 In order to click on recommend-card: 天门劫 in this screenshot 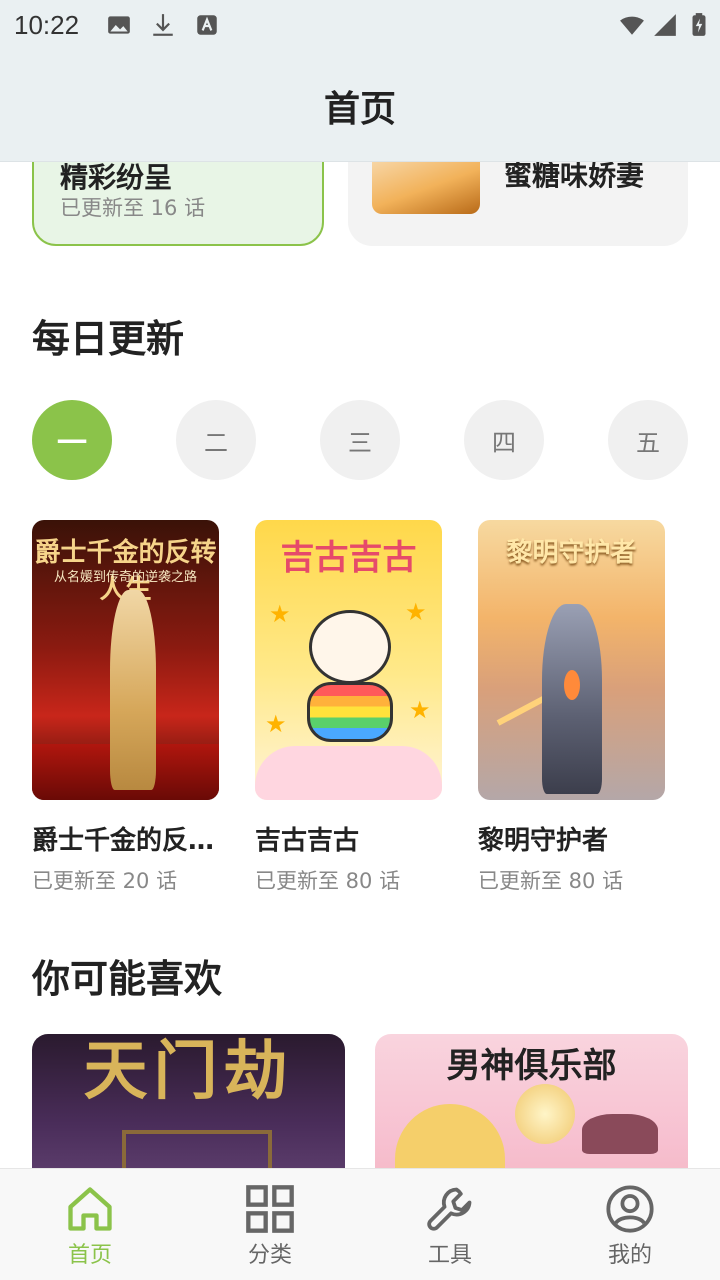, I will do `click(188, 1101)`.